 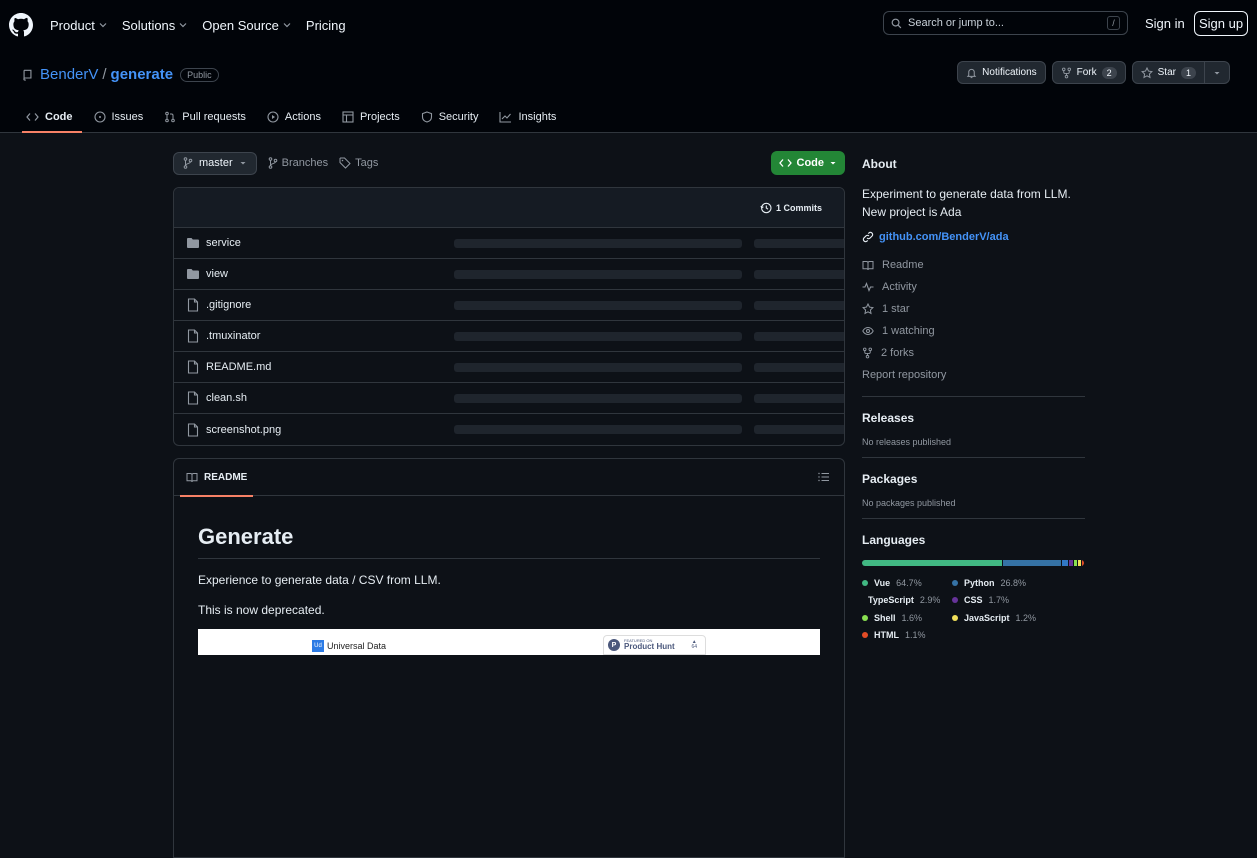 What do you see at coordinates (505, 117) in the screenshot?
I see `graph-icon` at bounding box center [505, 117].